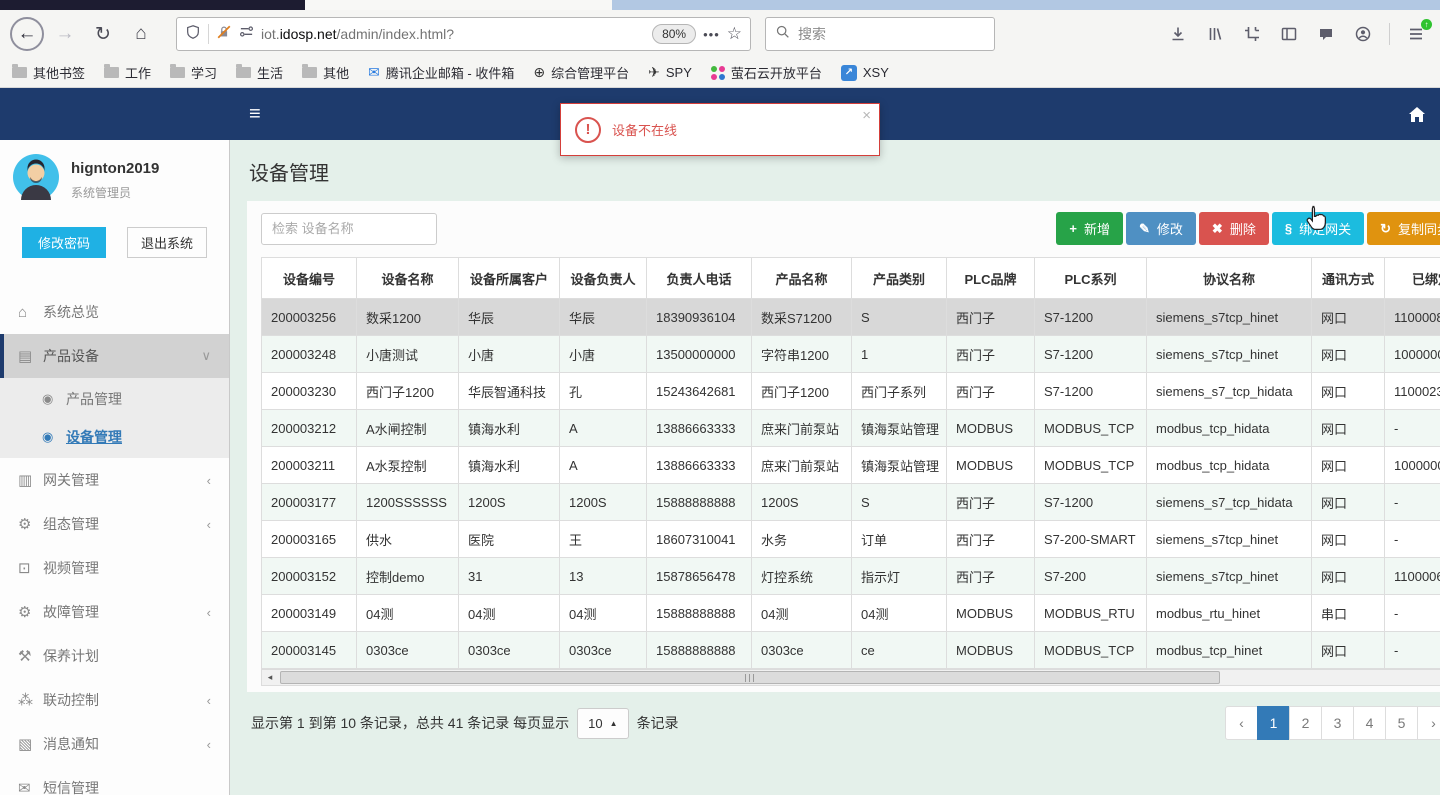  I want to click on alert-close-icon: ×, so click(866, 115).